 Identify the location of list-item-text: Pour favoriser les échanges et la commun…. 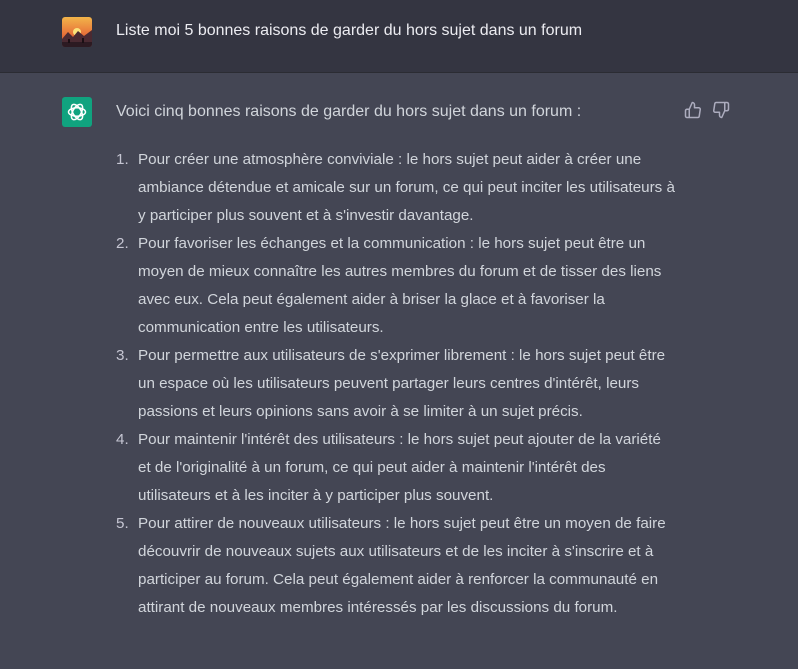
(400, 285).